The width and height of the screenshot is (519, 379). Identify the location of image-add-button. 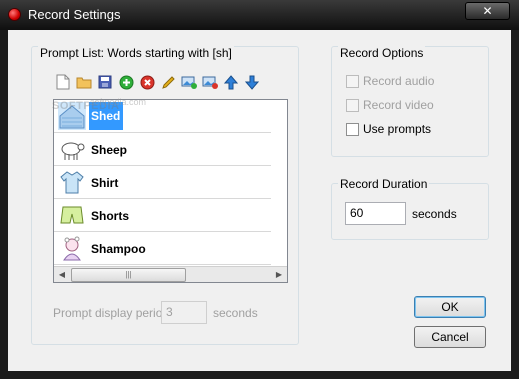
(189, 82).